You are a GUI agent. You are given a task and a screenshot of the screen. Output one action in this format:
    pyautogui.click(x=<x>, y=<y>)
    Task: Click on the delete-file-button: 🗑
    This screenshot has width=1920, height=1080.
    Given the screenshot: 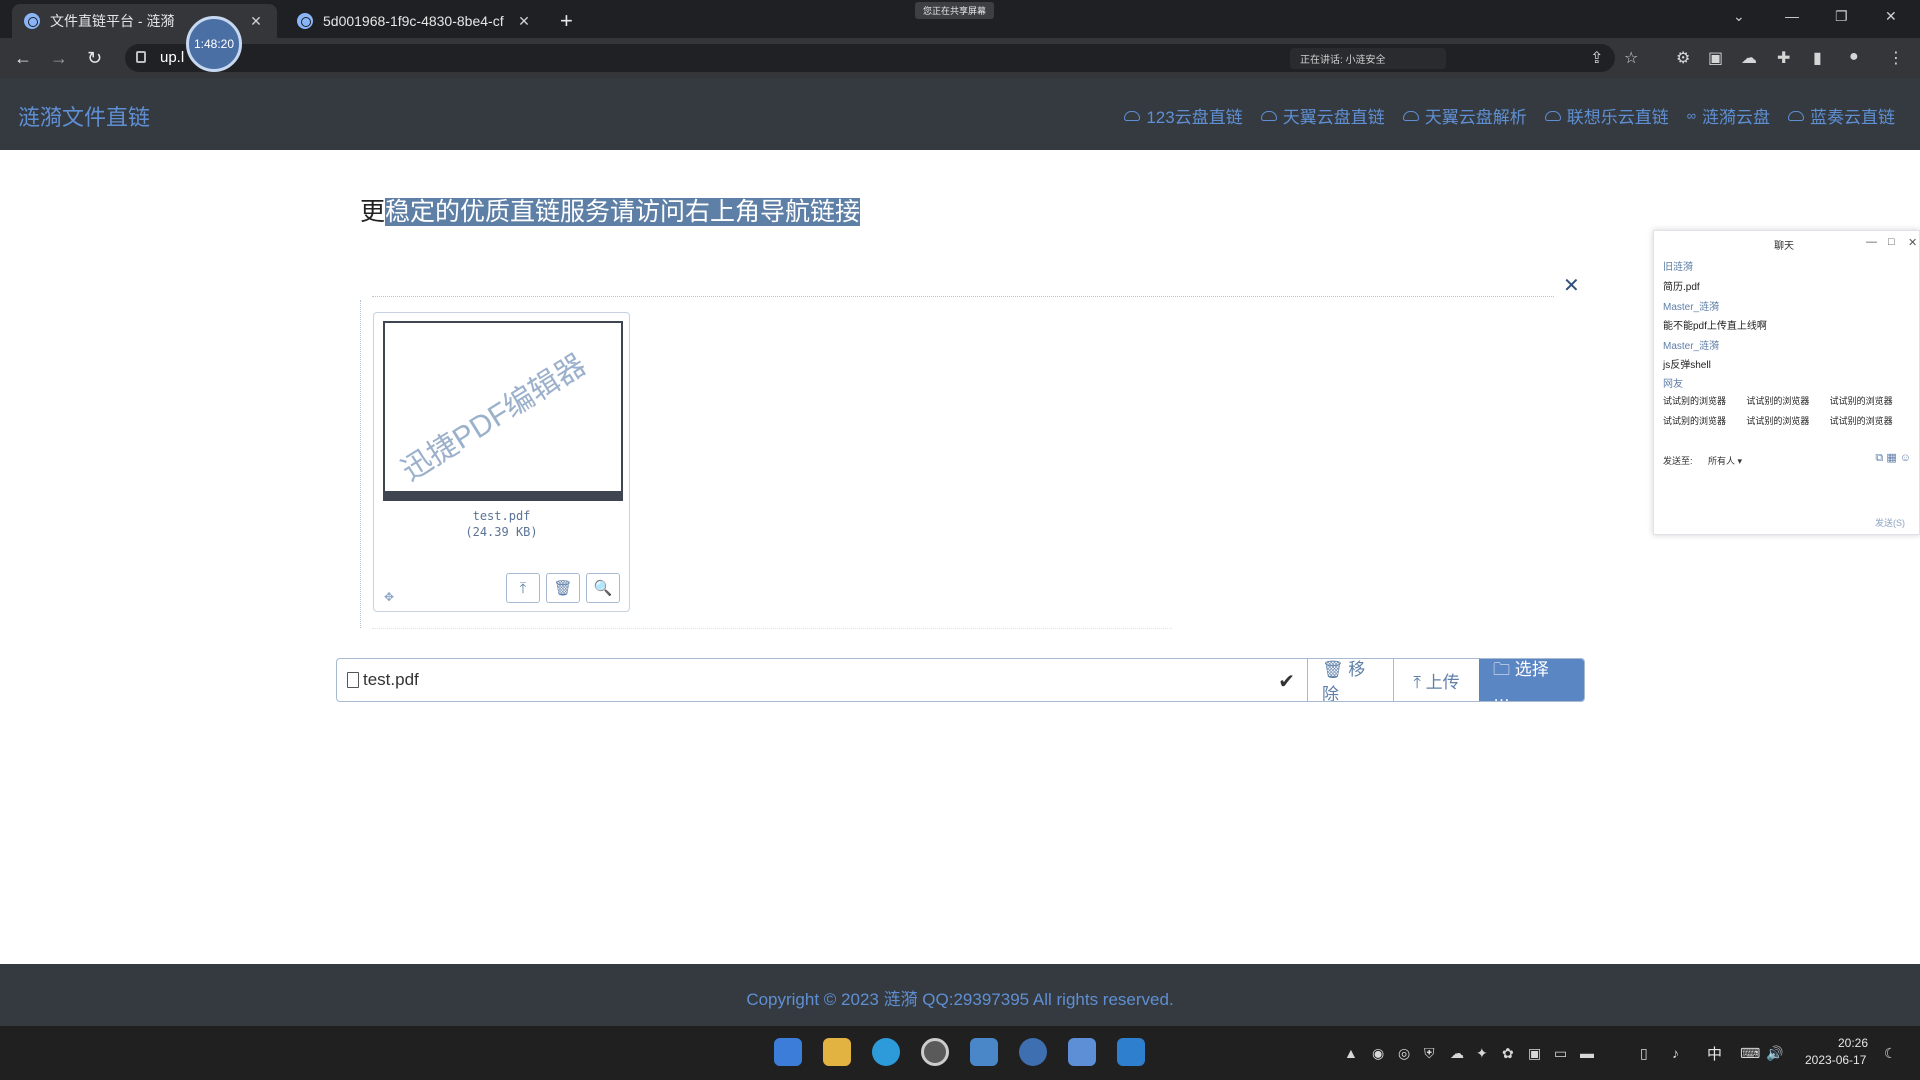 What is the action you would take?
    pyautogui.click(x=563, y=588)
    